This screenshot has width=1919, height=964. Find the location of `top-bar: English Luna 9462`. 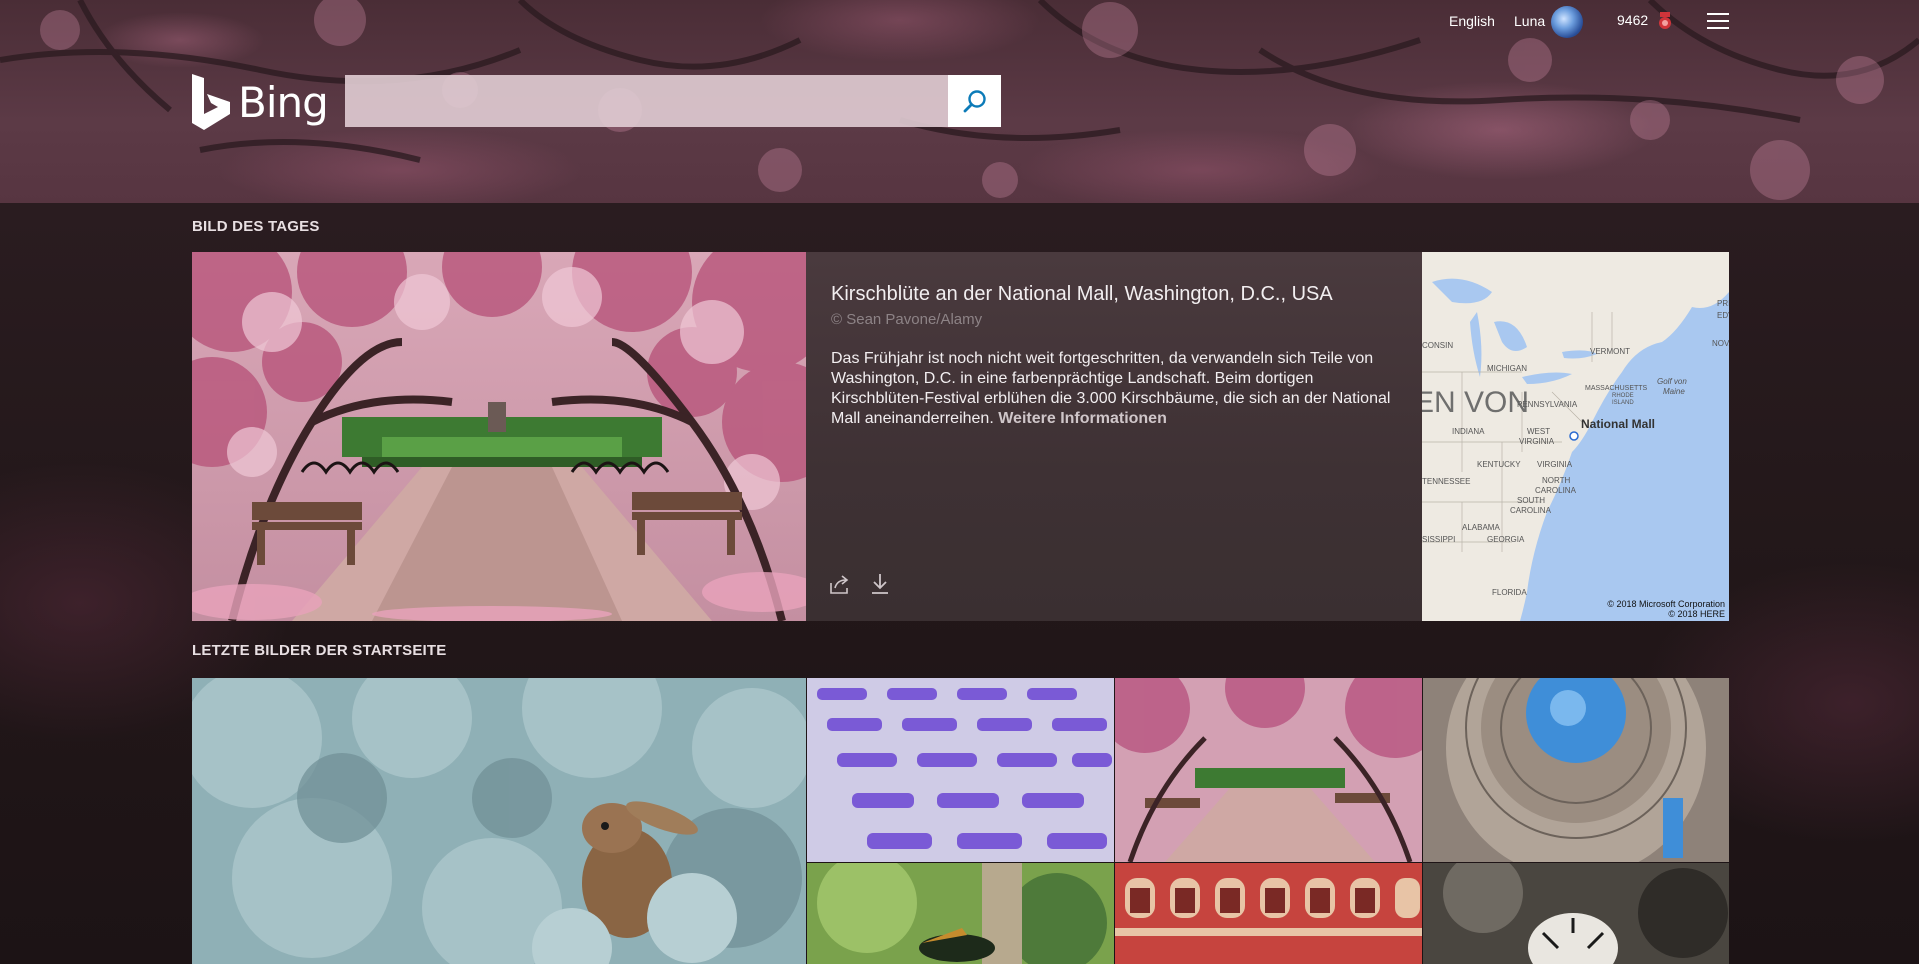

top-bar: English Luna 9462 is located at coordinates (959, 21).